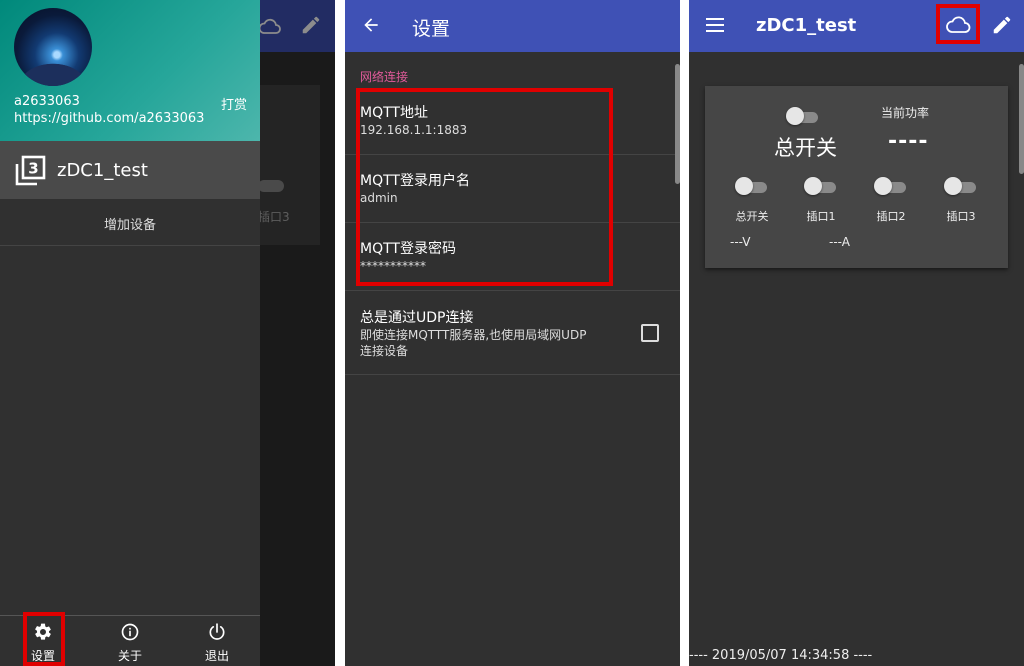 The height and width of the screenshot is (666, 1024). Describe the element at coordinates (891, 216) in the screenshot. I see `switch-label: 插口2` at that location.